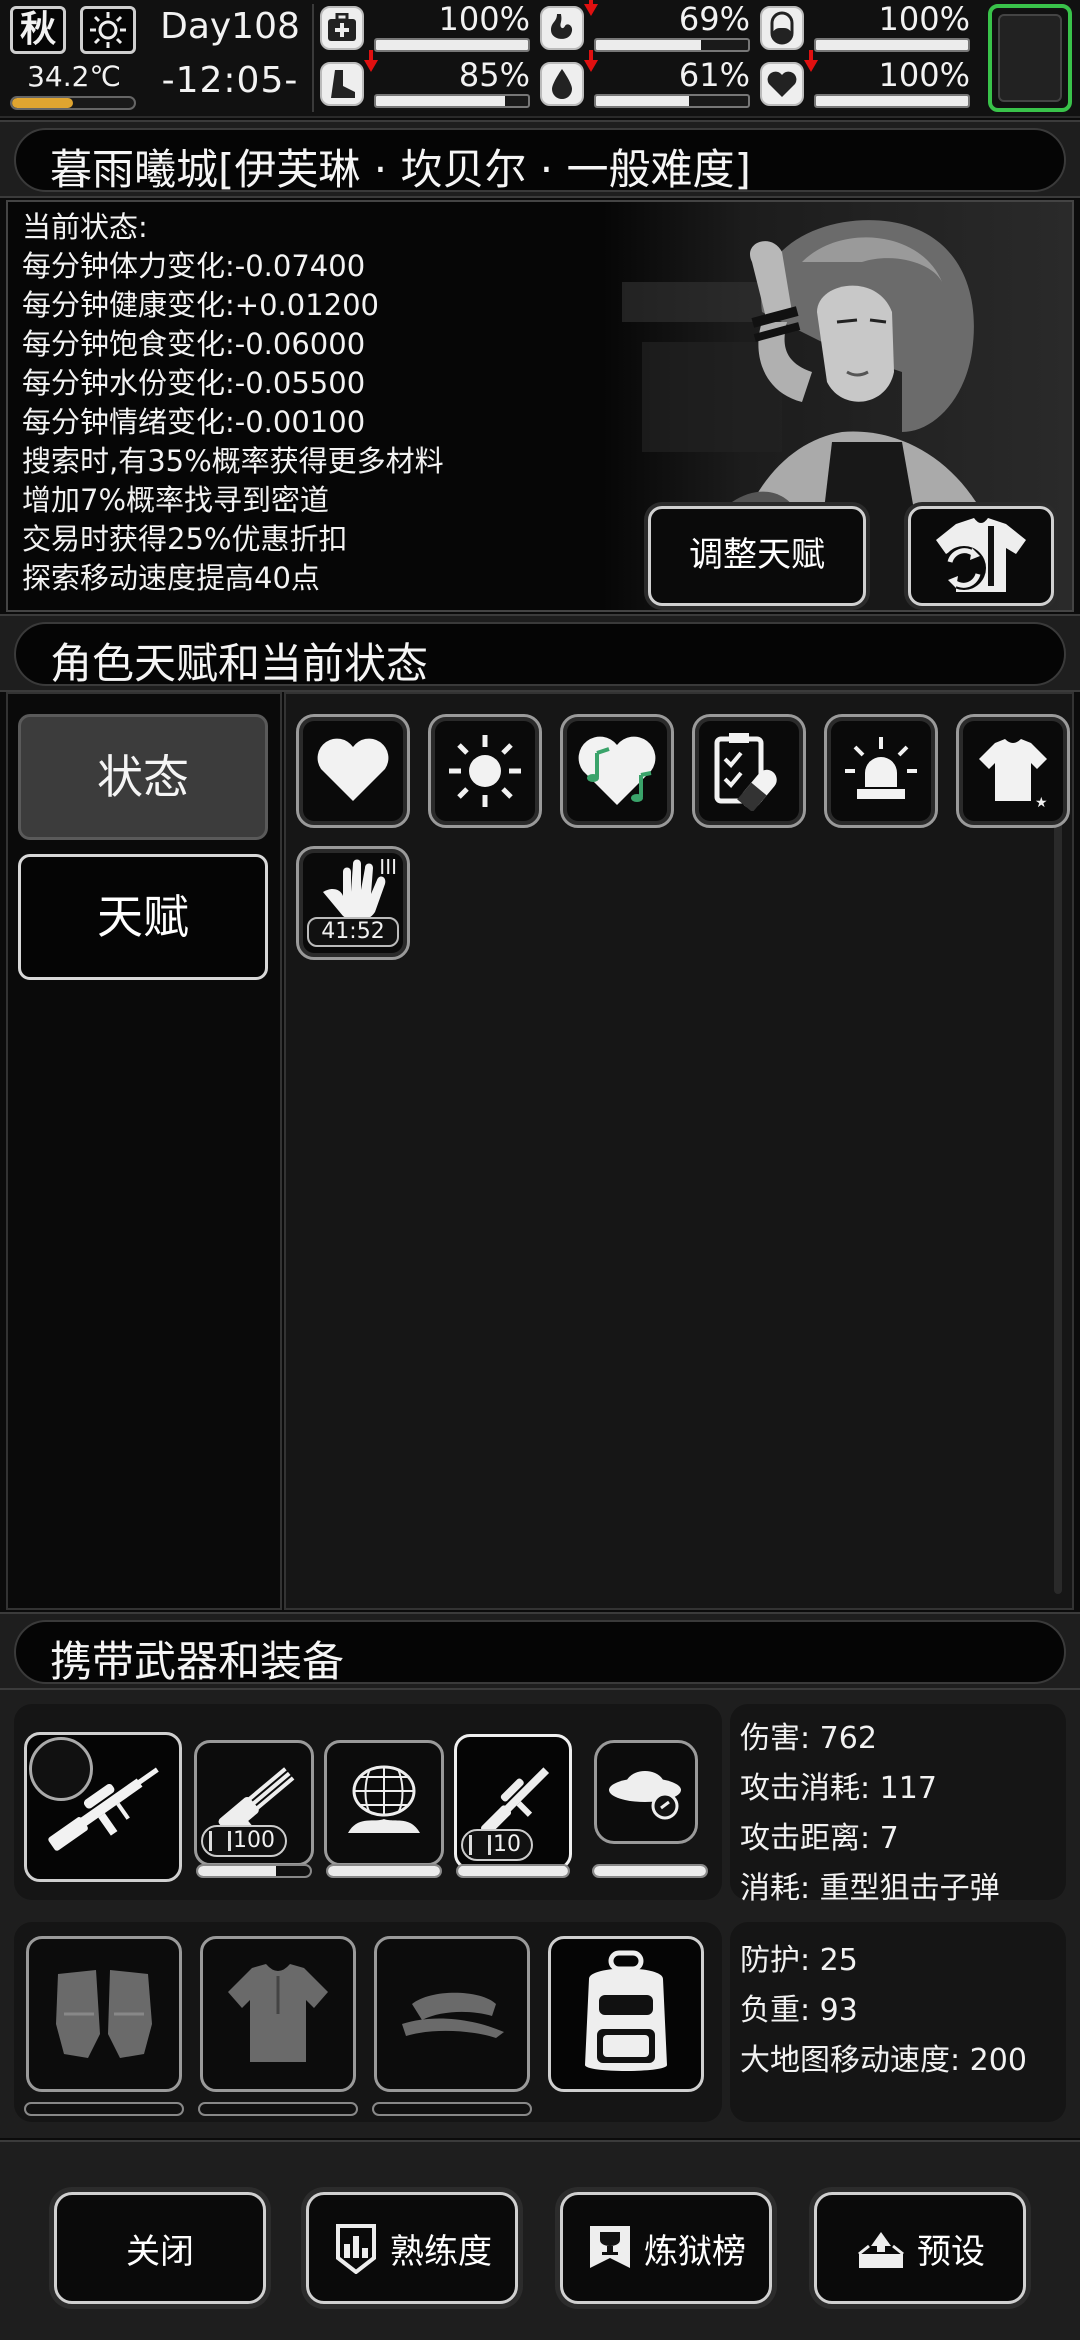 The height and width of the screenshot is (2340, 1080). Describe the element at coordinates (103, 1807) in the screenshot. I see `weapon-slot-primary` at that location.